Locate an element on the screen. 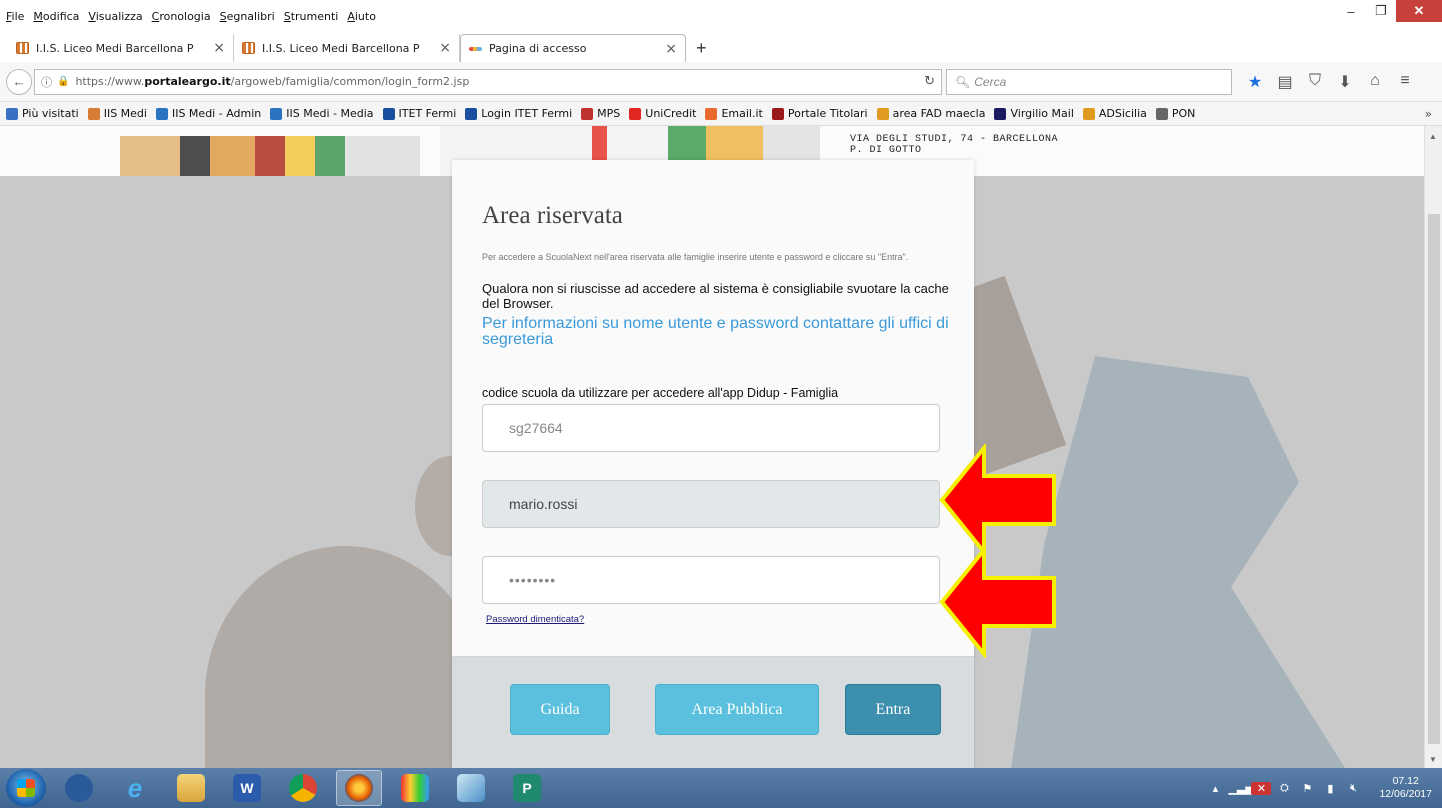  taskbar-publisher: P is located at coordinates (527, 788).